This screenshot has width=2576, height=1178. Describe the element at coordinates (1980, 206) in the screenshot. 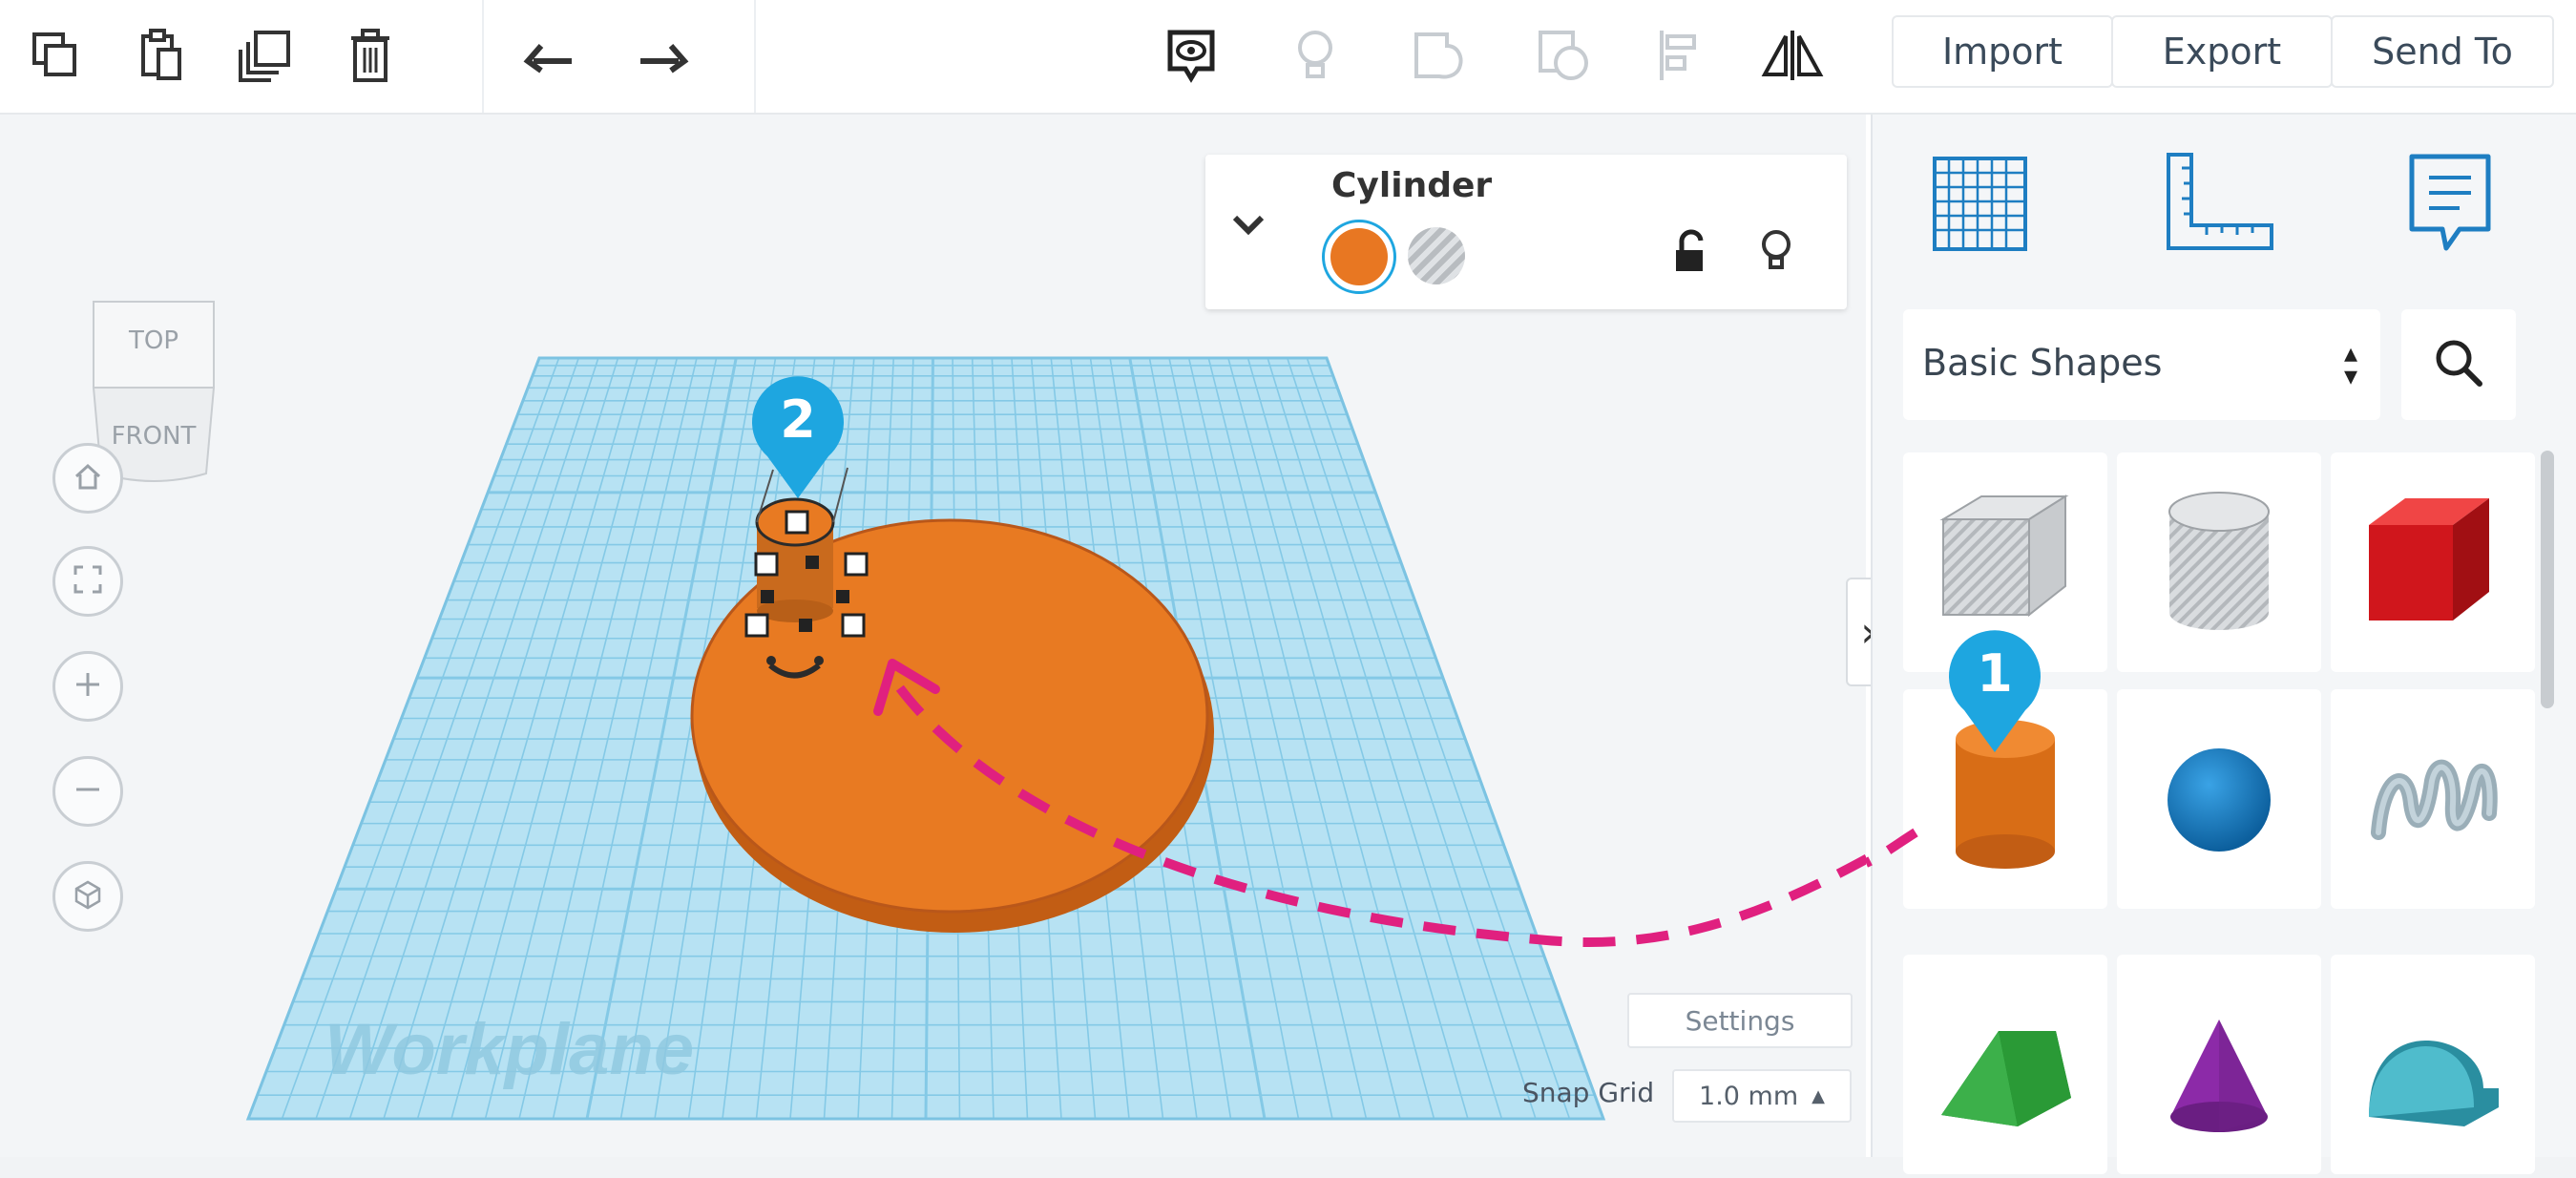

I see `workplane-icon` at that location.